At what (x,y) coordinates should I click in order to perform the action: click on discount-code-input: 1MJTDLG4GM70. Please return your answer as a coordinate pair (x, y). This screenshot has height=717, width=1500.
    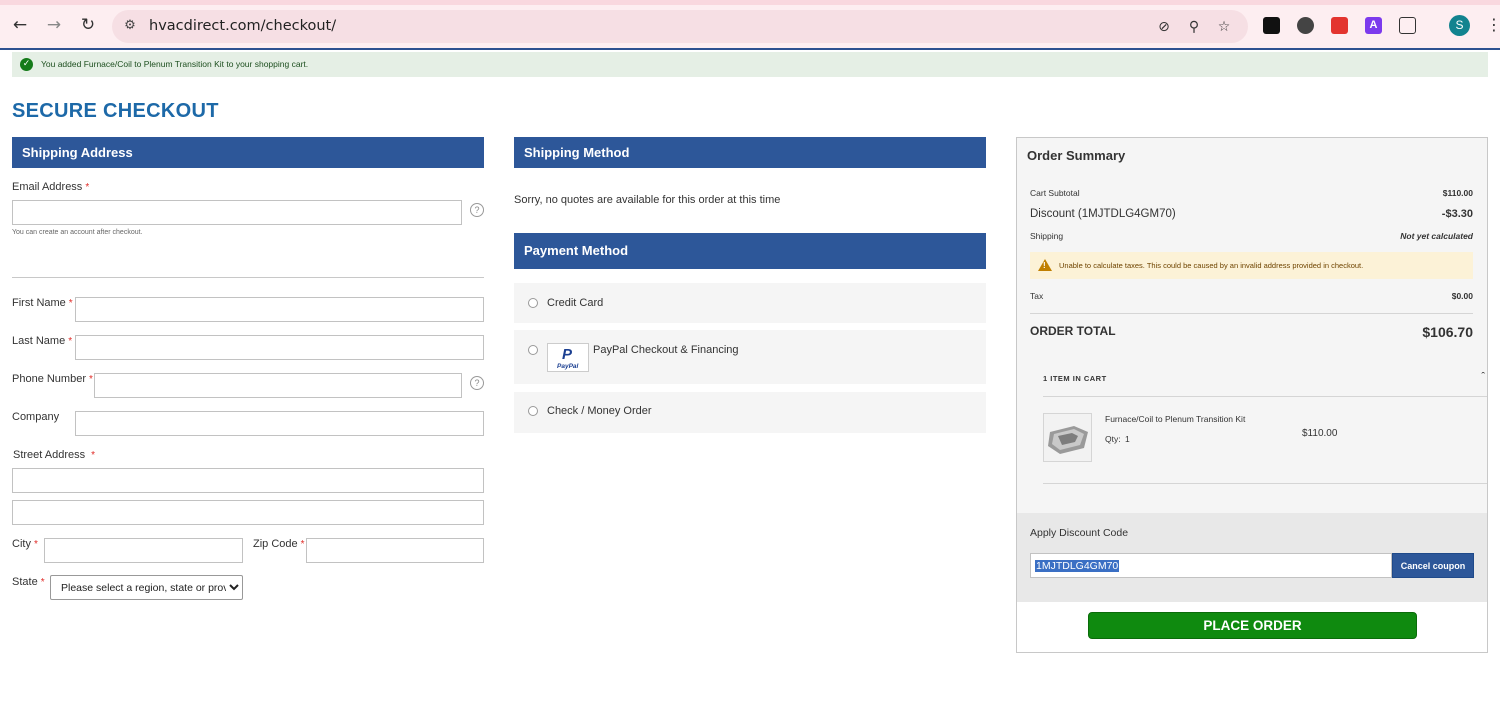
    Looking at the image, I should click on (1211, 565).